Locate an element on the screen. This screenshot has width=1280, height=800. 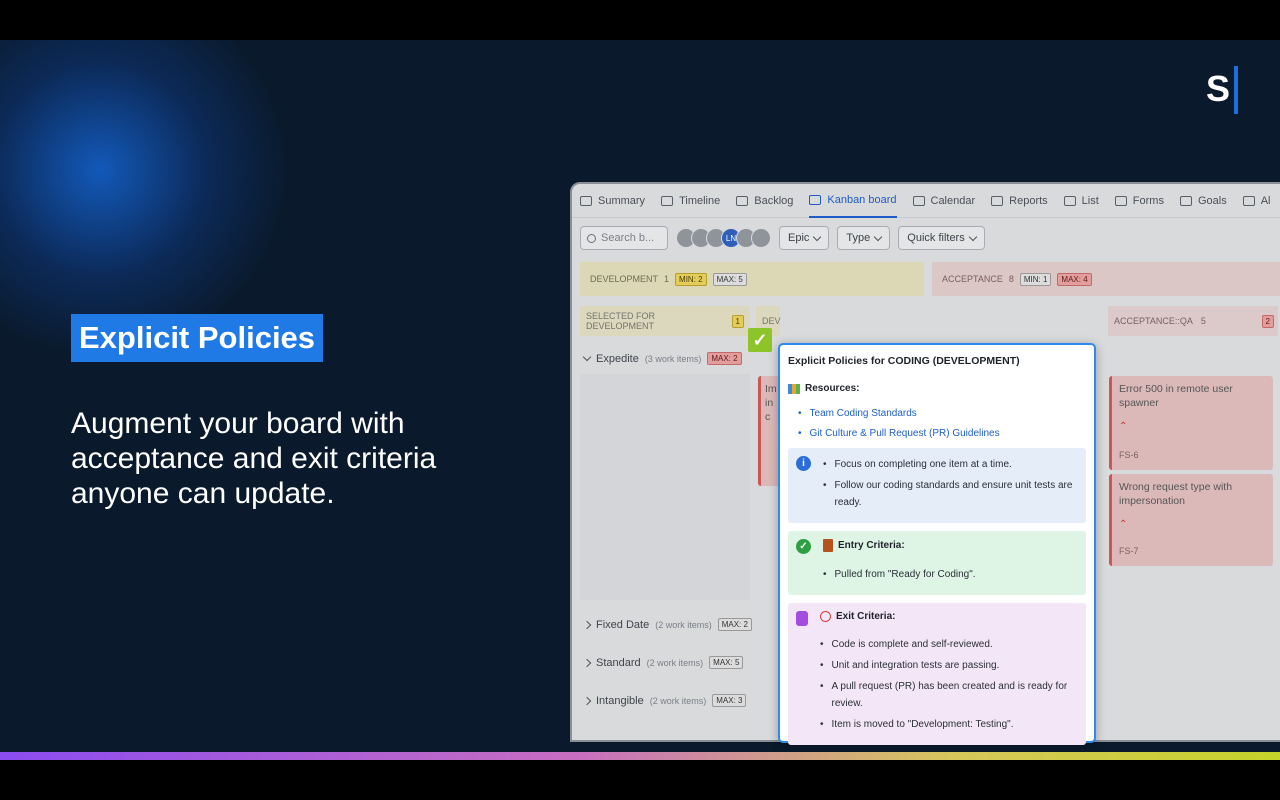
column-development: DEVELOPMENT 1 MIN: 2 MAX: 5 is located at coordinates (752, 279).